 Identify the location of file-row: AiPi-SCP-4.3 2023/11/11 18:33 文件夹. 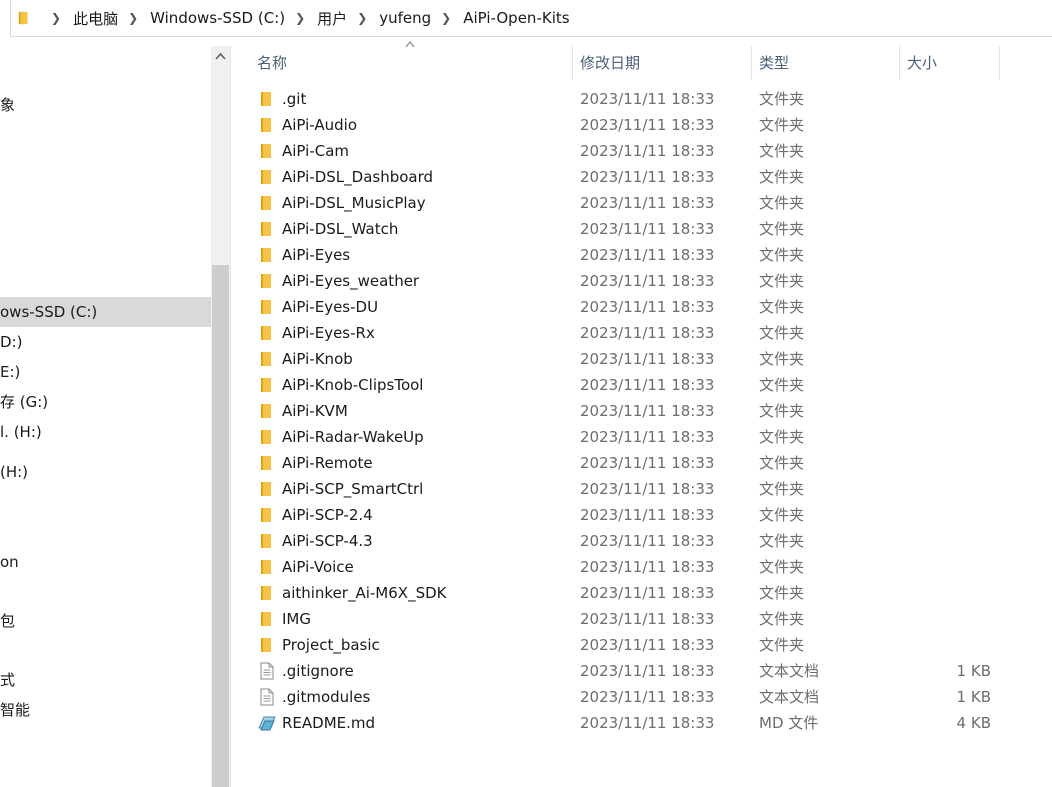
(641, 541).